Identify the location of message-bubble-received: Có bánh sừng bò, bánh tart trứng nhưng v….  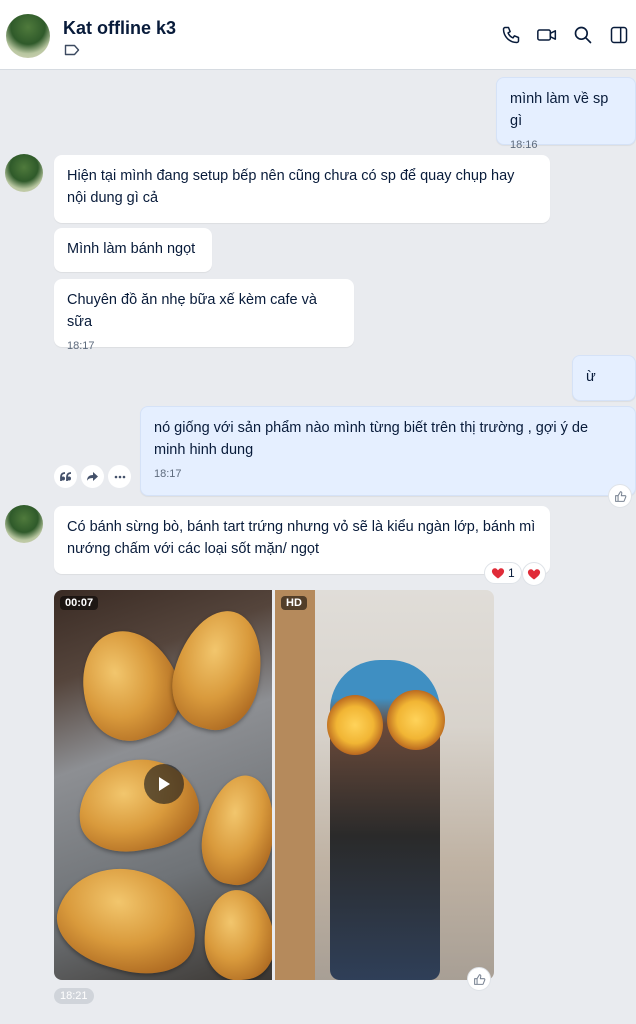
(302, 540).